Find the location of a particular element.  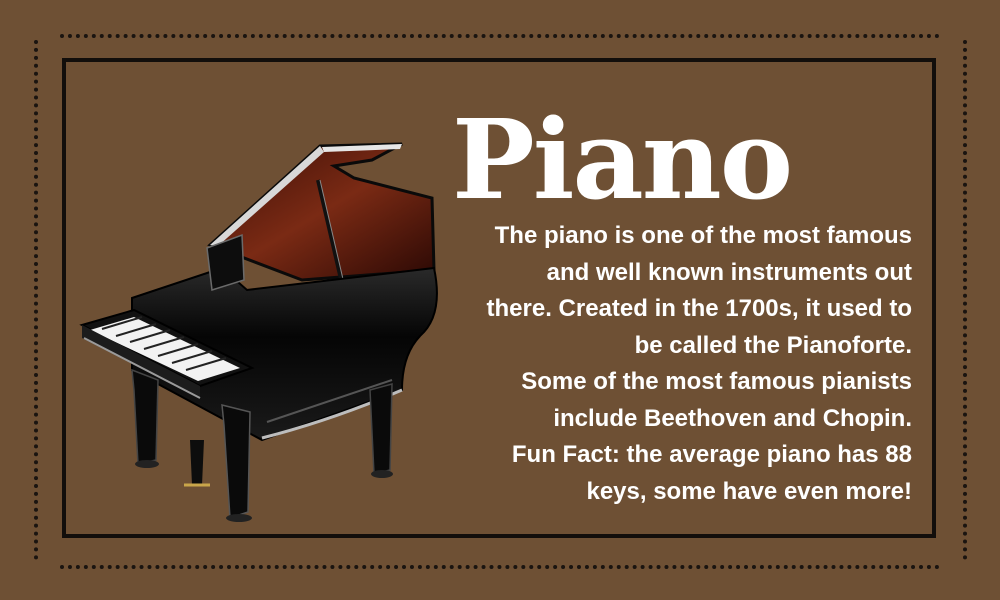

description-line: Some of the most famous pianists is located at coordinates (716, 381).